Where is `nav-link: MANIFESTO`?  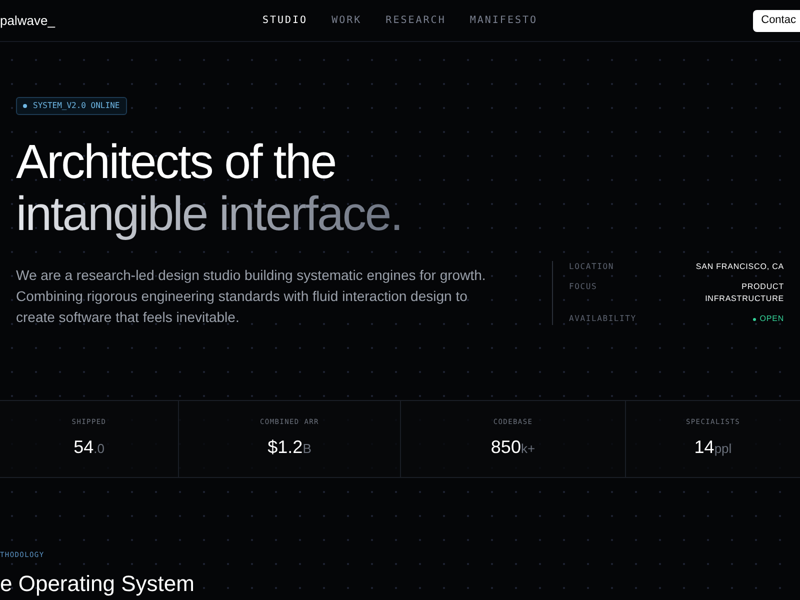
nav-link: MANIFESTO is located at coordinates (504, 20).